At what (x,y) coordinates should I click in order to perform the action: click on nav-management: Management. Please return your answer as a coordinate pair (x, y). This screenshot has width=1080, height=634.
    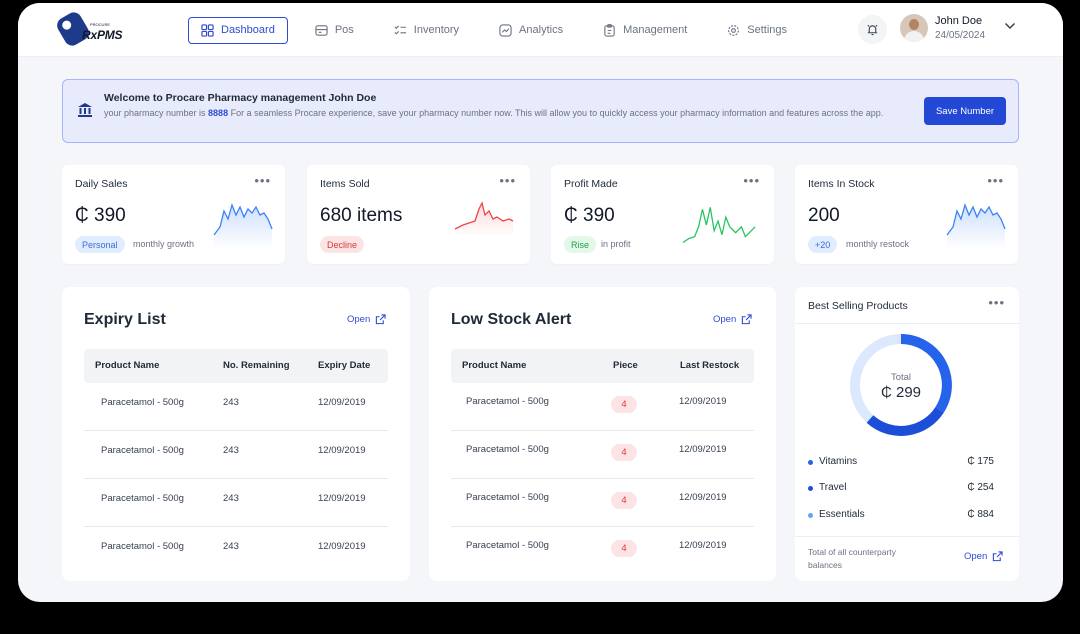
    Looking at the image, I should click on (645, 30).